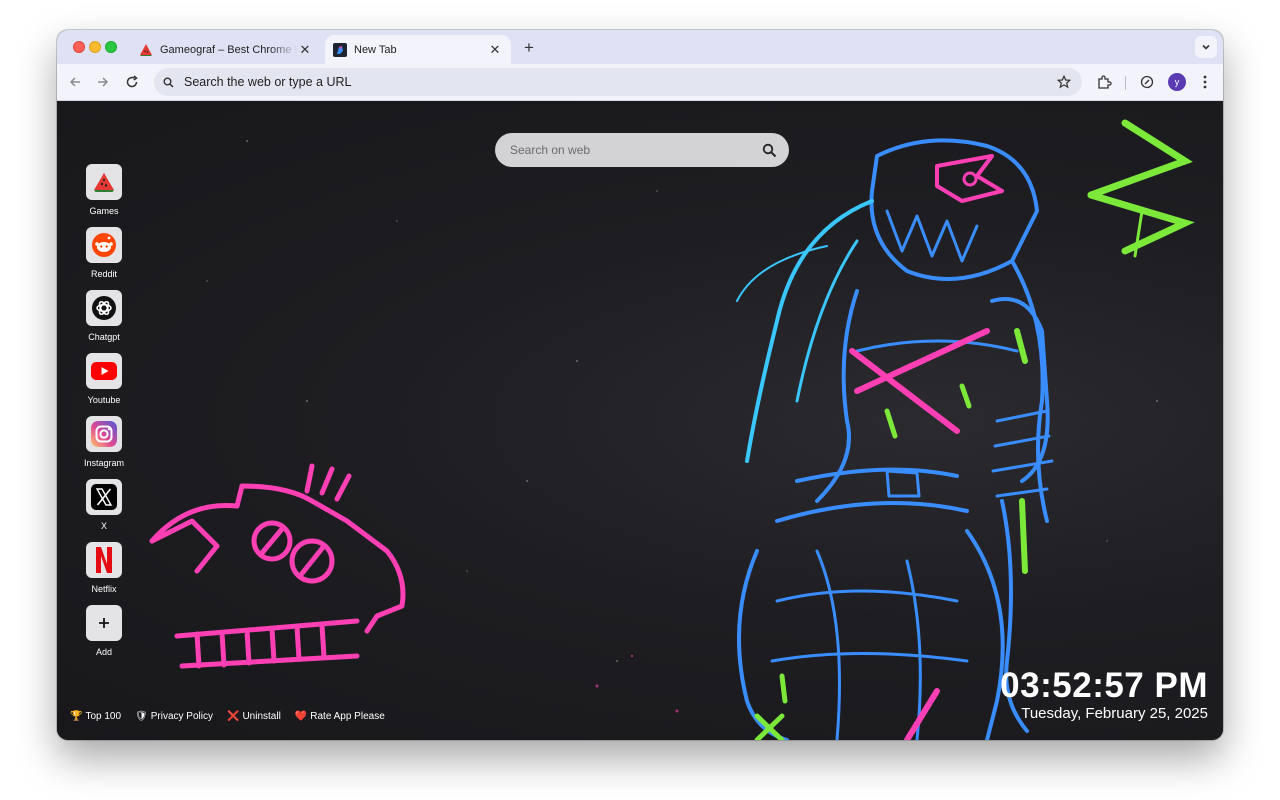 The width and height of the screenshot is (1280, 800). I want to click on trophy-icon: 🏆, so click(76, 716).